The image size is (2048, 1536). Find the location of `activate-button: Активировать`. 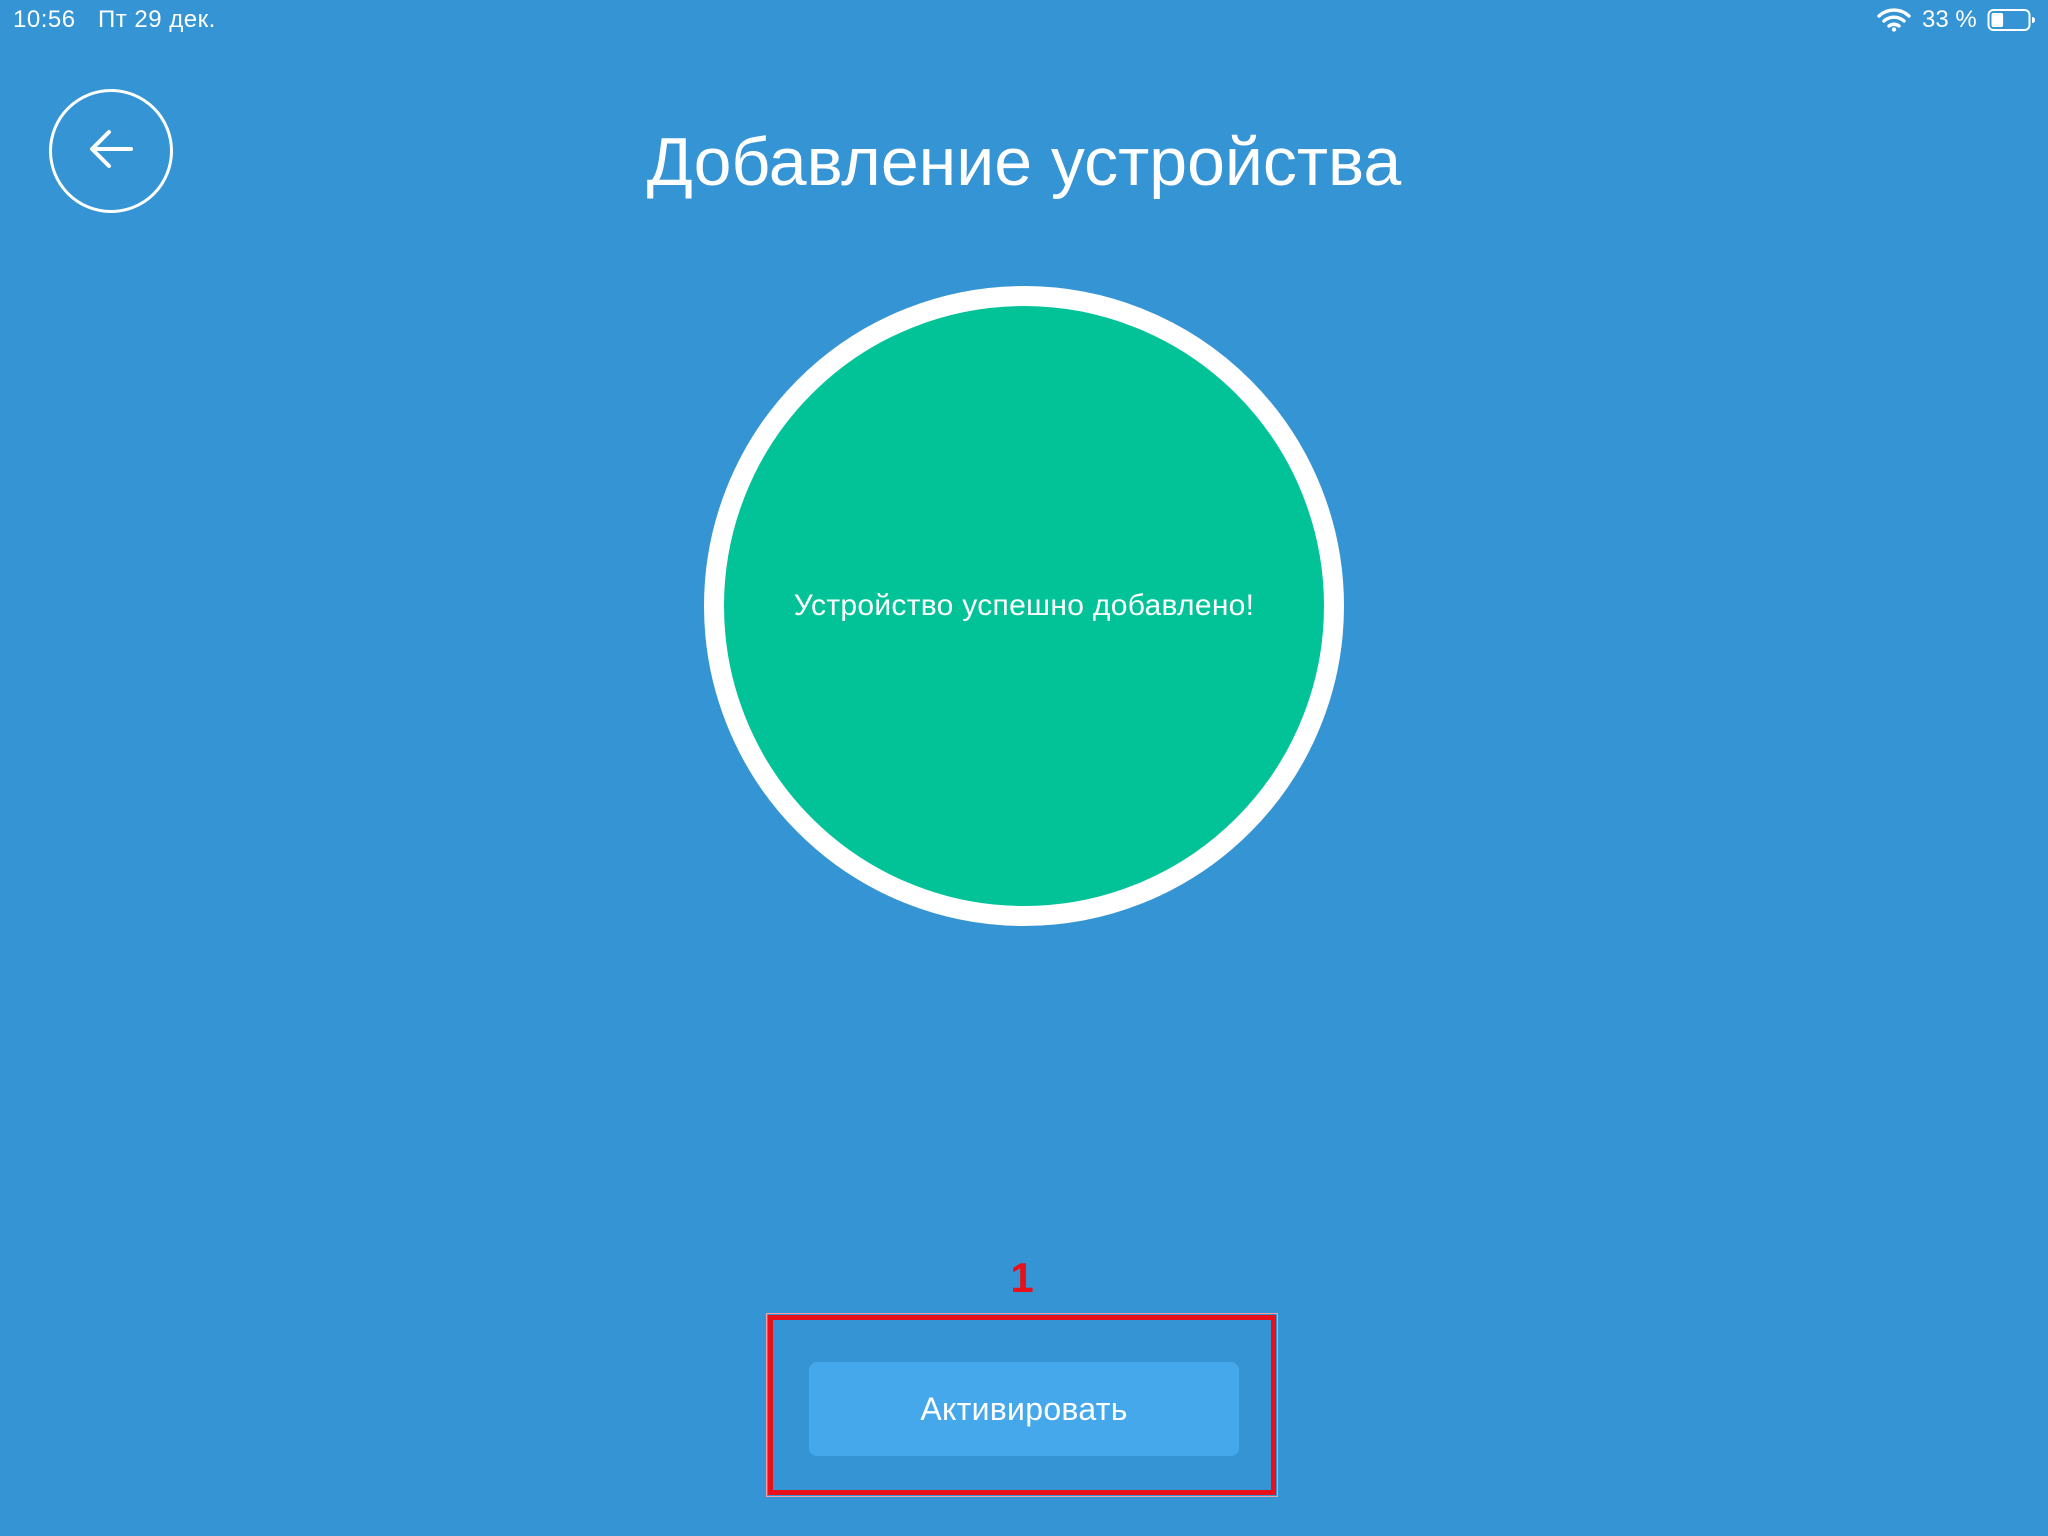

activate-button: Активировать is located at coordinates (1024, 1409).